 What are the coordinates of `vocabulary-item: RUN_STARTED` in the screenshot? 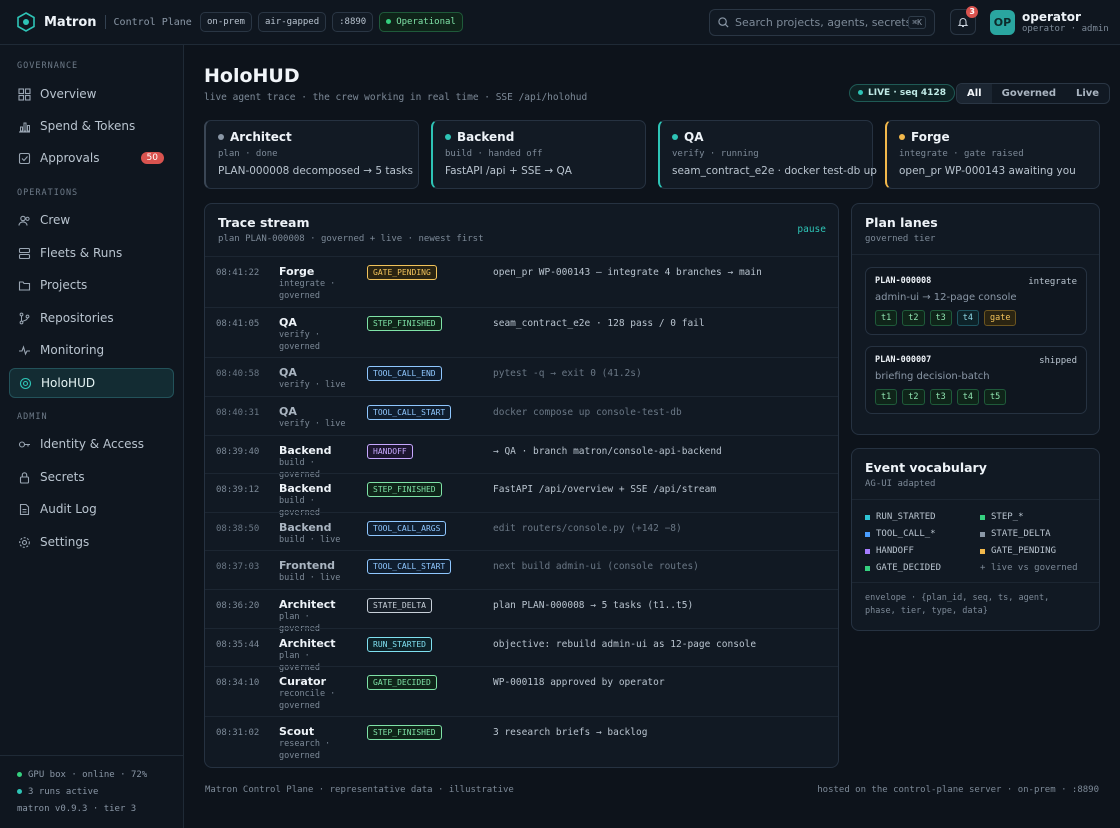 It's located at (900, 517).